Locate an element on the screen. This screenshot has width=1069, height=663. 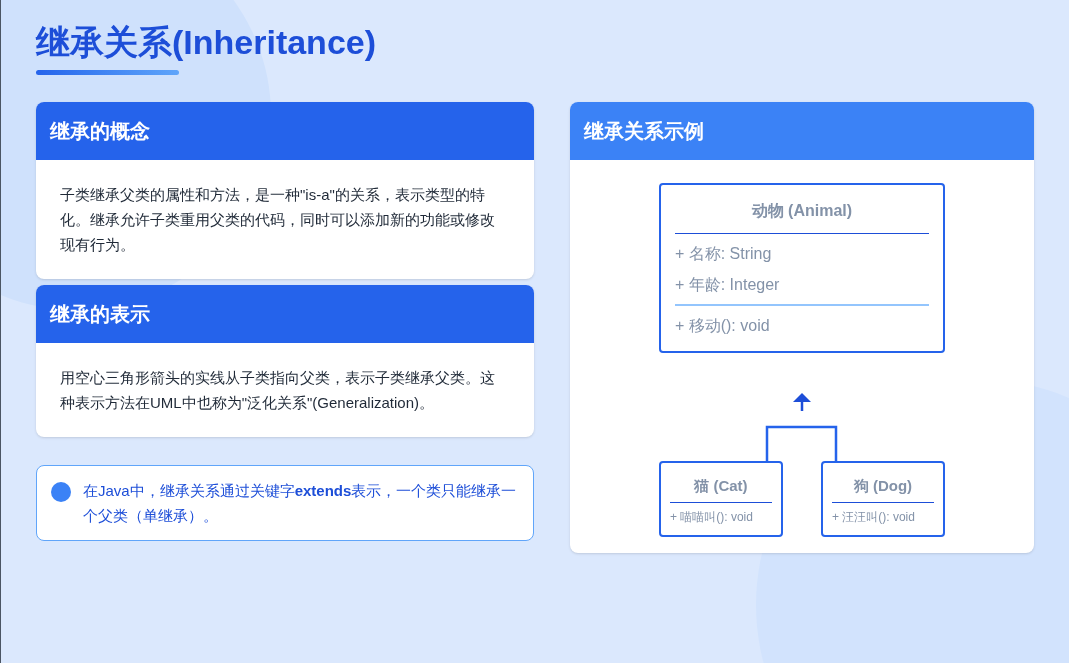
card-body-text: 用空心三角形箭头的实线从子类指向父类，表示子类继承父类。这种表示方法在UML中也称为"泛化关系"(Generalization)。 is located at coordinates (277, 390).